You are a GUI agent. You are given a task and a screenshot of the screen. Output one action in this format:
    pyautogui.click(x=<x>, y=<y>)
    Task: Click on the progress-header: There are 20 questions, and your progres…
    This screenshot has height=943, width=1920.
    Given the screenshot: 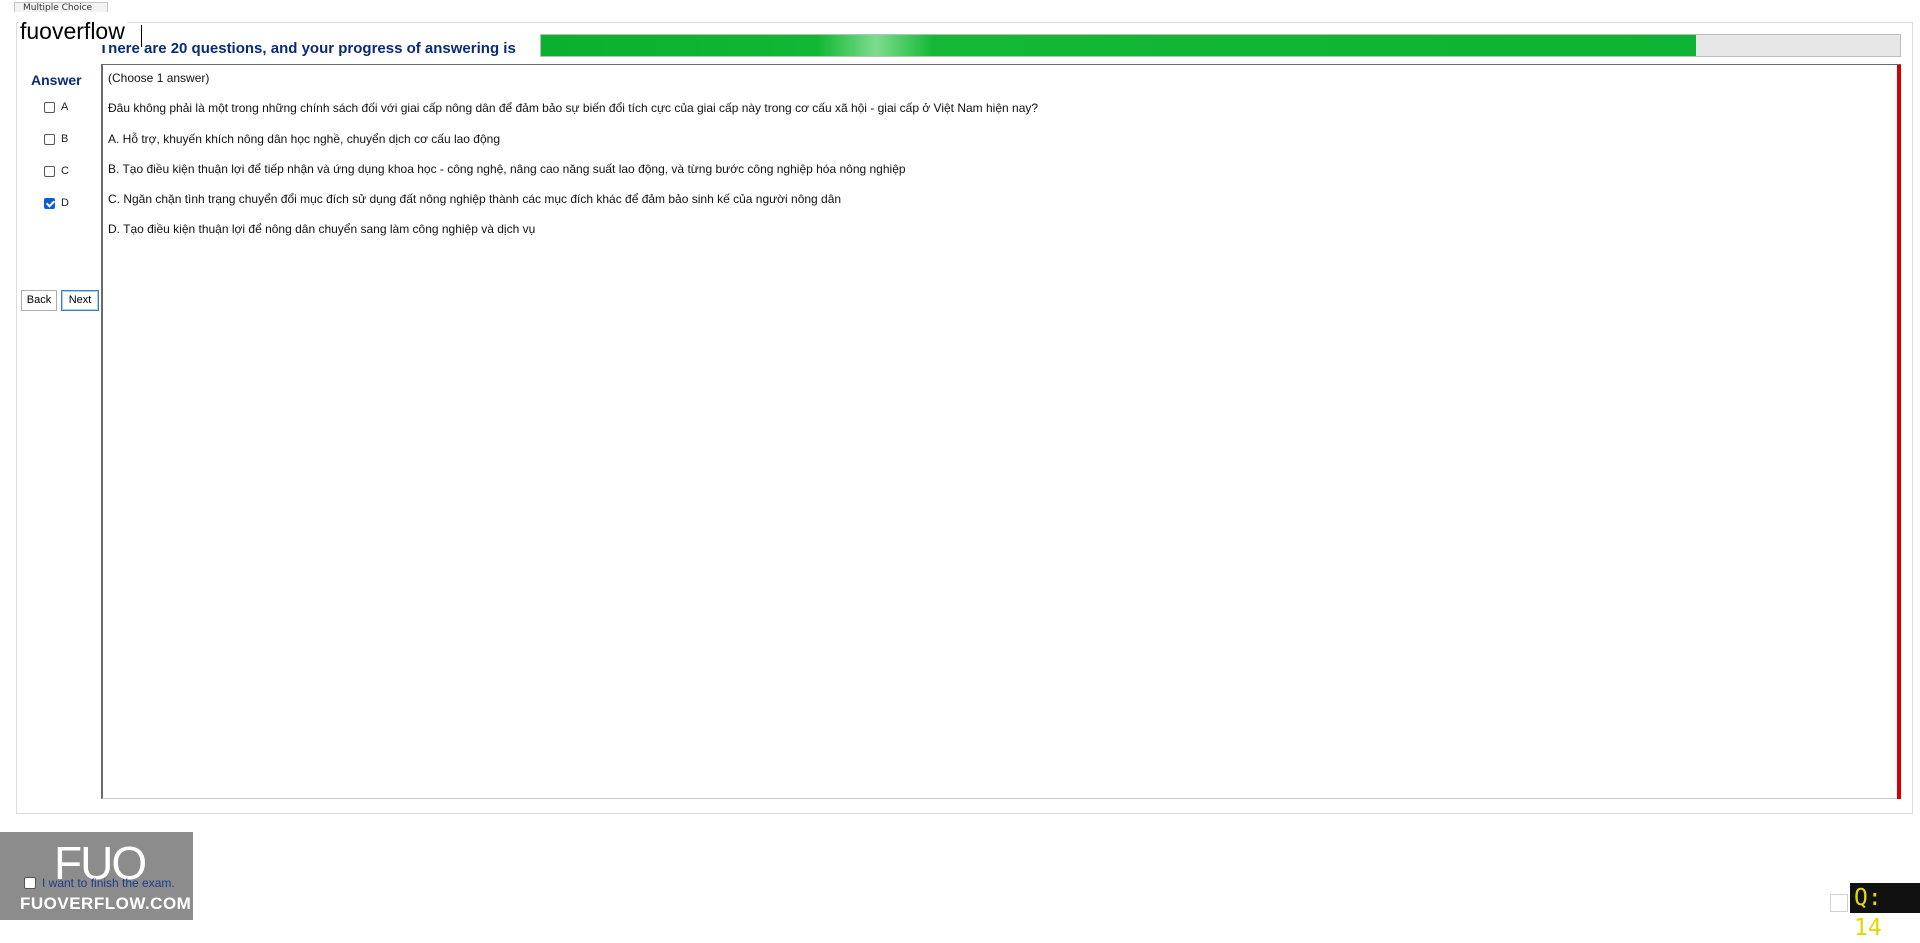 What is the action you would take?
    pyautogui.click(x=307, y=48)
    